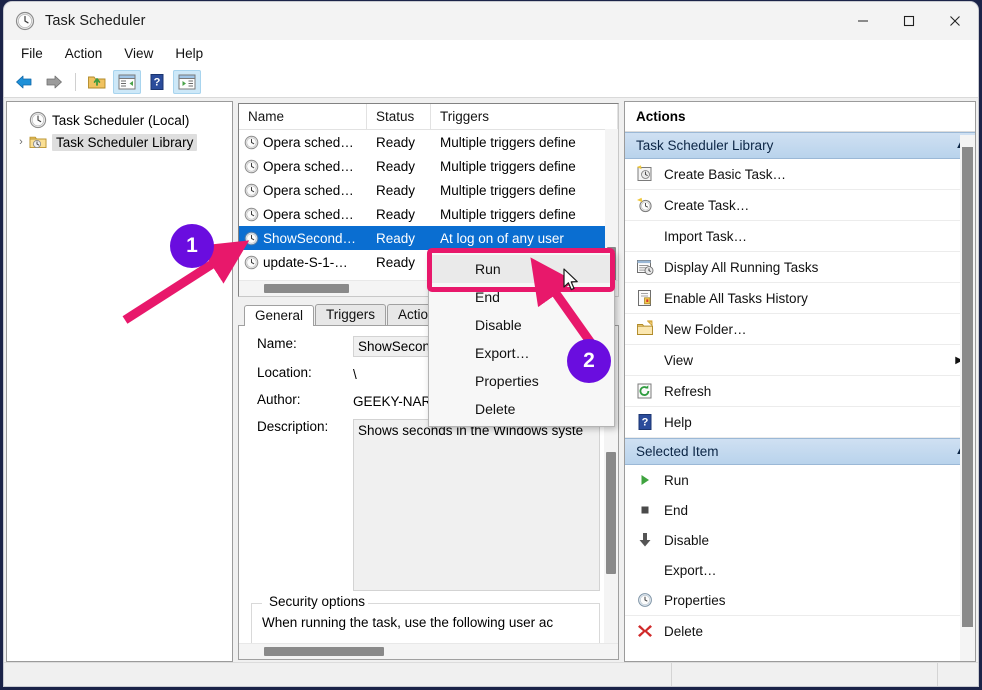 The width and height of the screenshot is (982, 690). What do you see at coordinates (805, 674) in the screenshot?
I see `status-cell-middle` at bounding box center [805, 674].